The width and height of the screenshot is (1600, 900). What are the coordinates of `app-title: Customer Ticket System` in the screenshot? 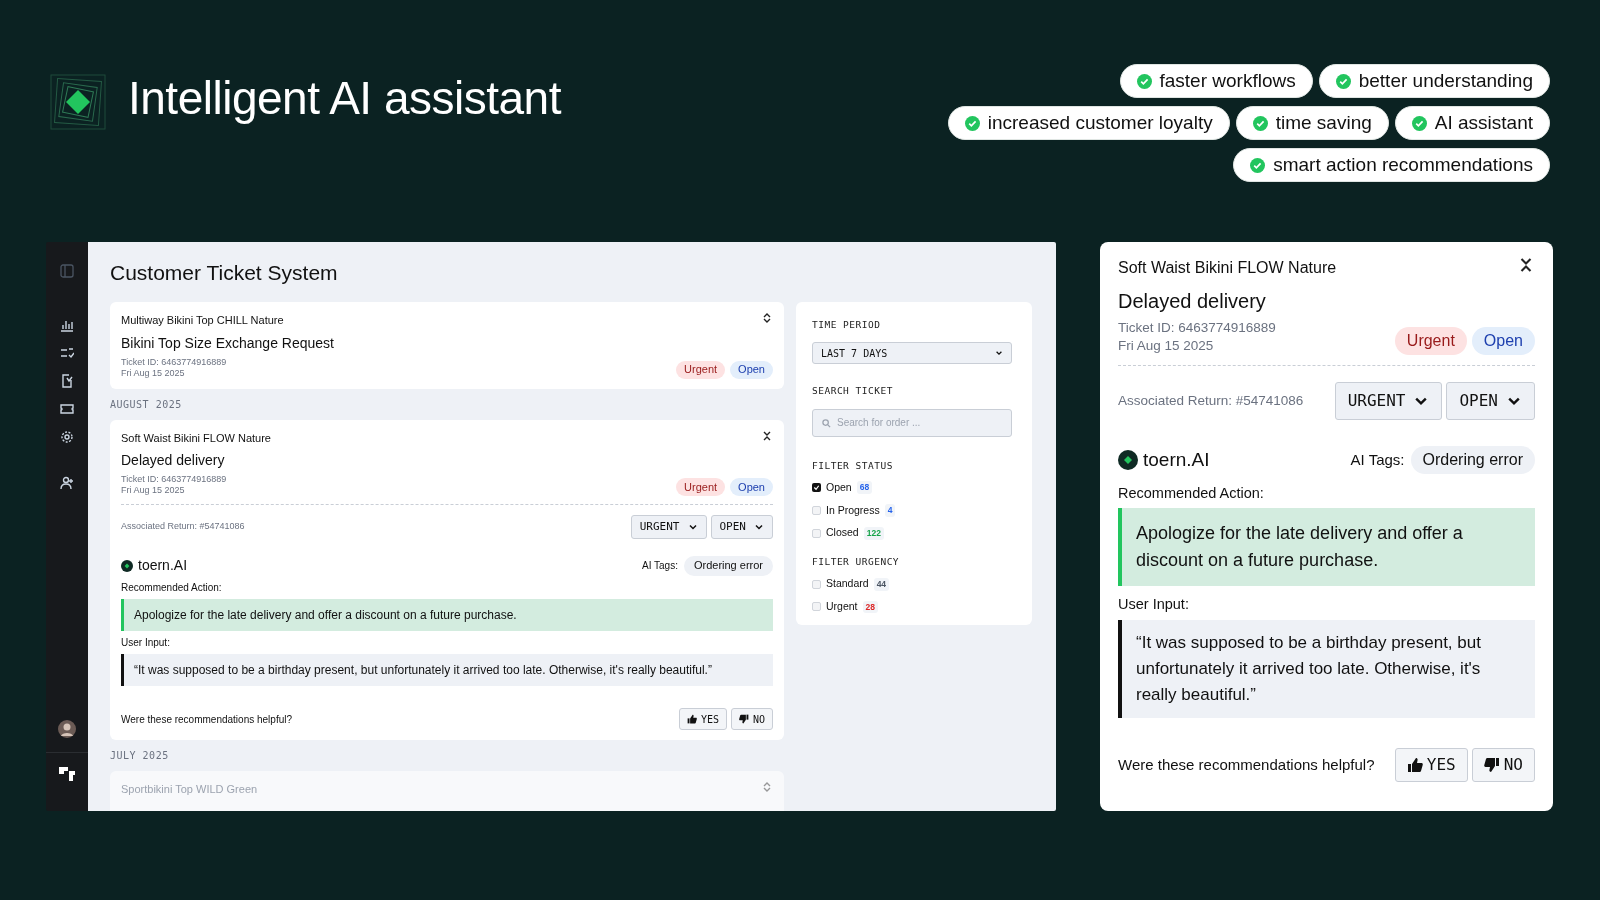 It's located at (224, 273).